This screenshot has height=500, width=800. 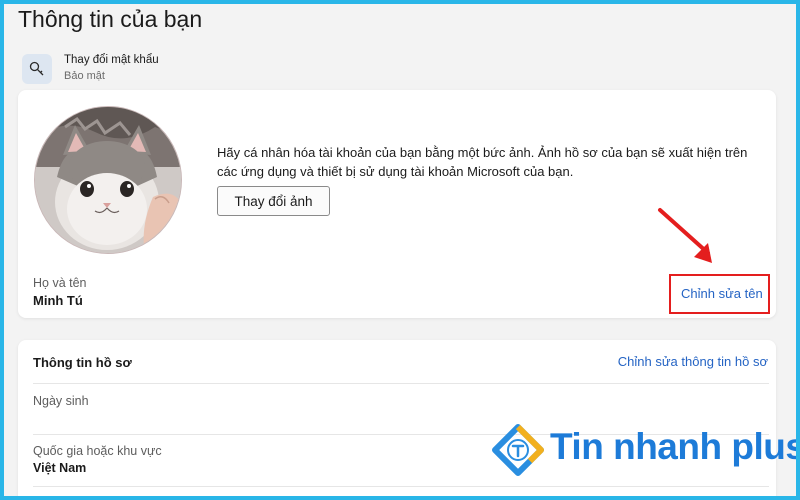 What do you see at coordinates (685, 235) in the screenshot?
I see `pointer-arrow-icon` at bounding box center [685, 235].